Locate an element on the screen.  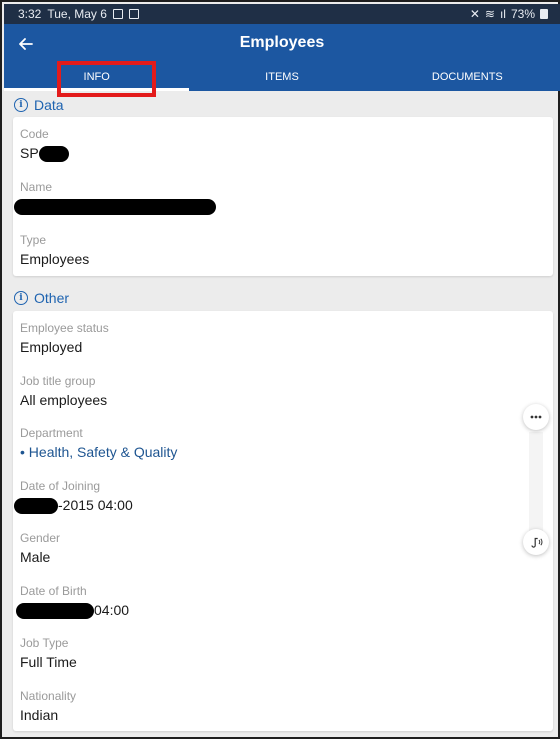
tab-bar: INFO ITEMS DOCUMENTS is located at coordinates (282, 77).